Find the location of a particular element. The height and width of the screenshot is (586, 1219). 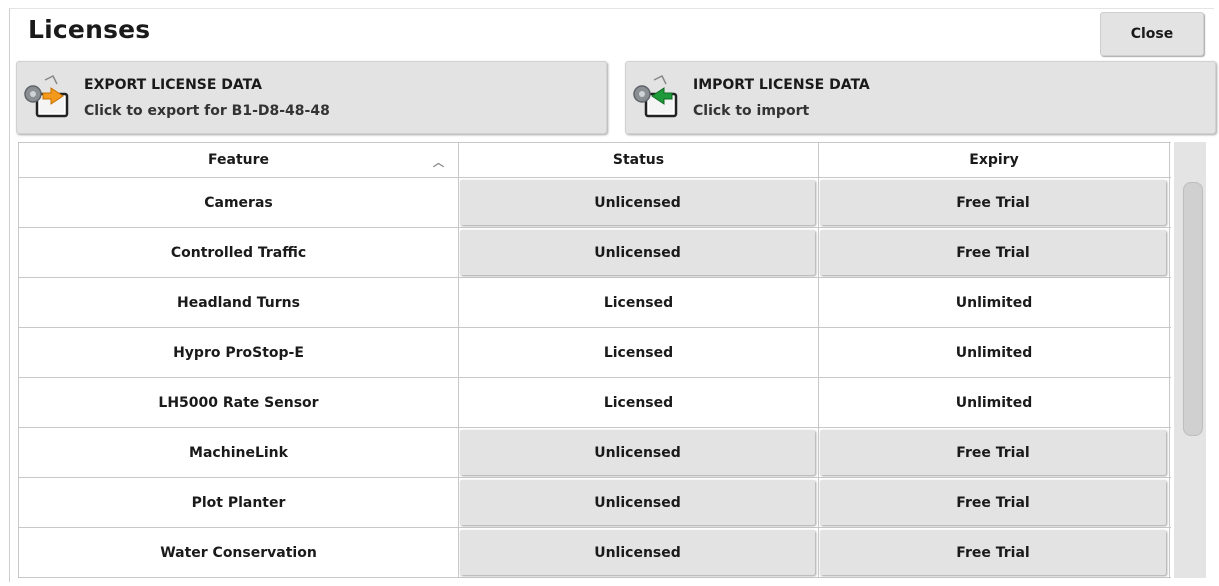

table-row: Plot Planter Unlicensed Free Trial is located at coordinates (595, 503).